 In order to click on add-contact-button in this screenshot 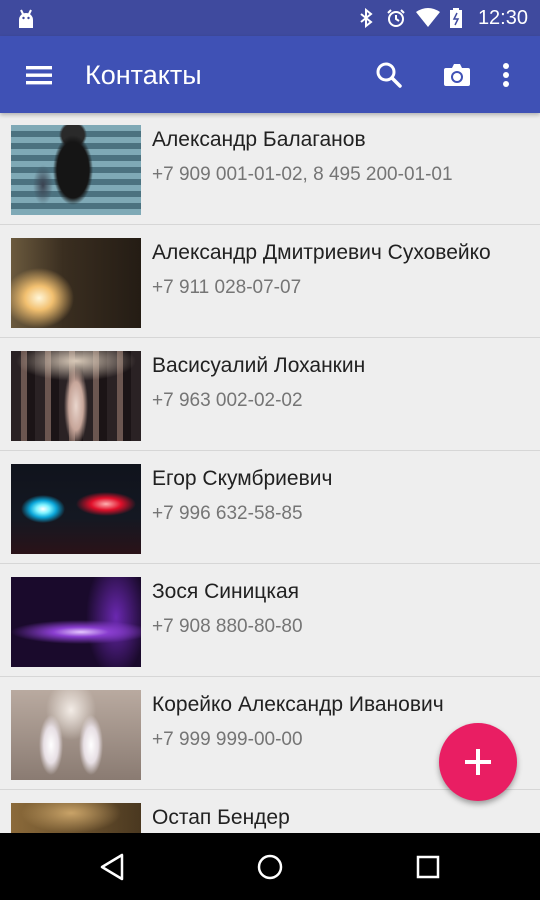, I will do `click(478, 762)`.